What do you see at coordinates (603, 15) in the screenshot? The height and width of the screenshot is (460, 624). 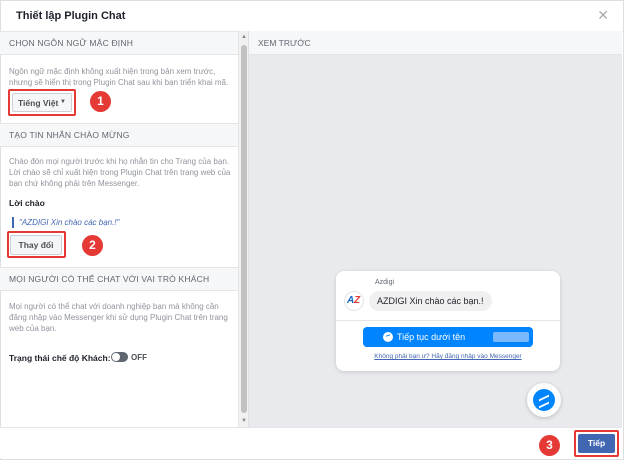 I see `close-icon: ✕` at bounding box center [603, 15].